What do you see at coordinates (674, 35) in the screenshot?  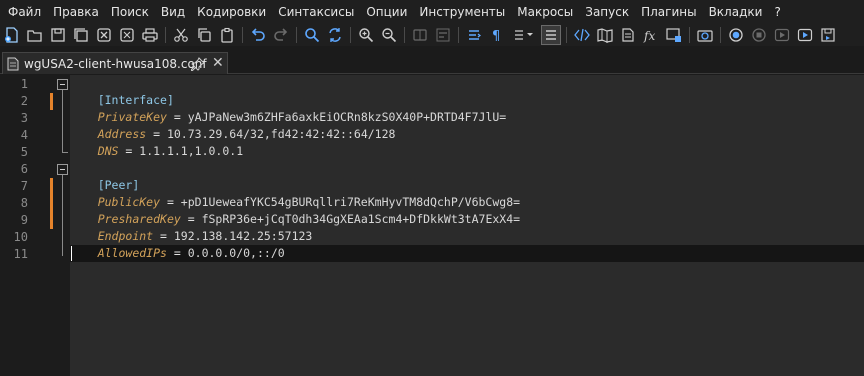 I see `panel-icon` at bounding box center [674, 35].